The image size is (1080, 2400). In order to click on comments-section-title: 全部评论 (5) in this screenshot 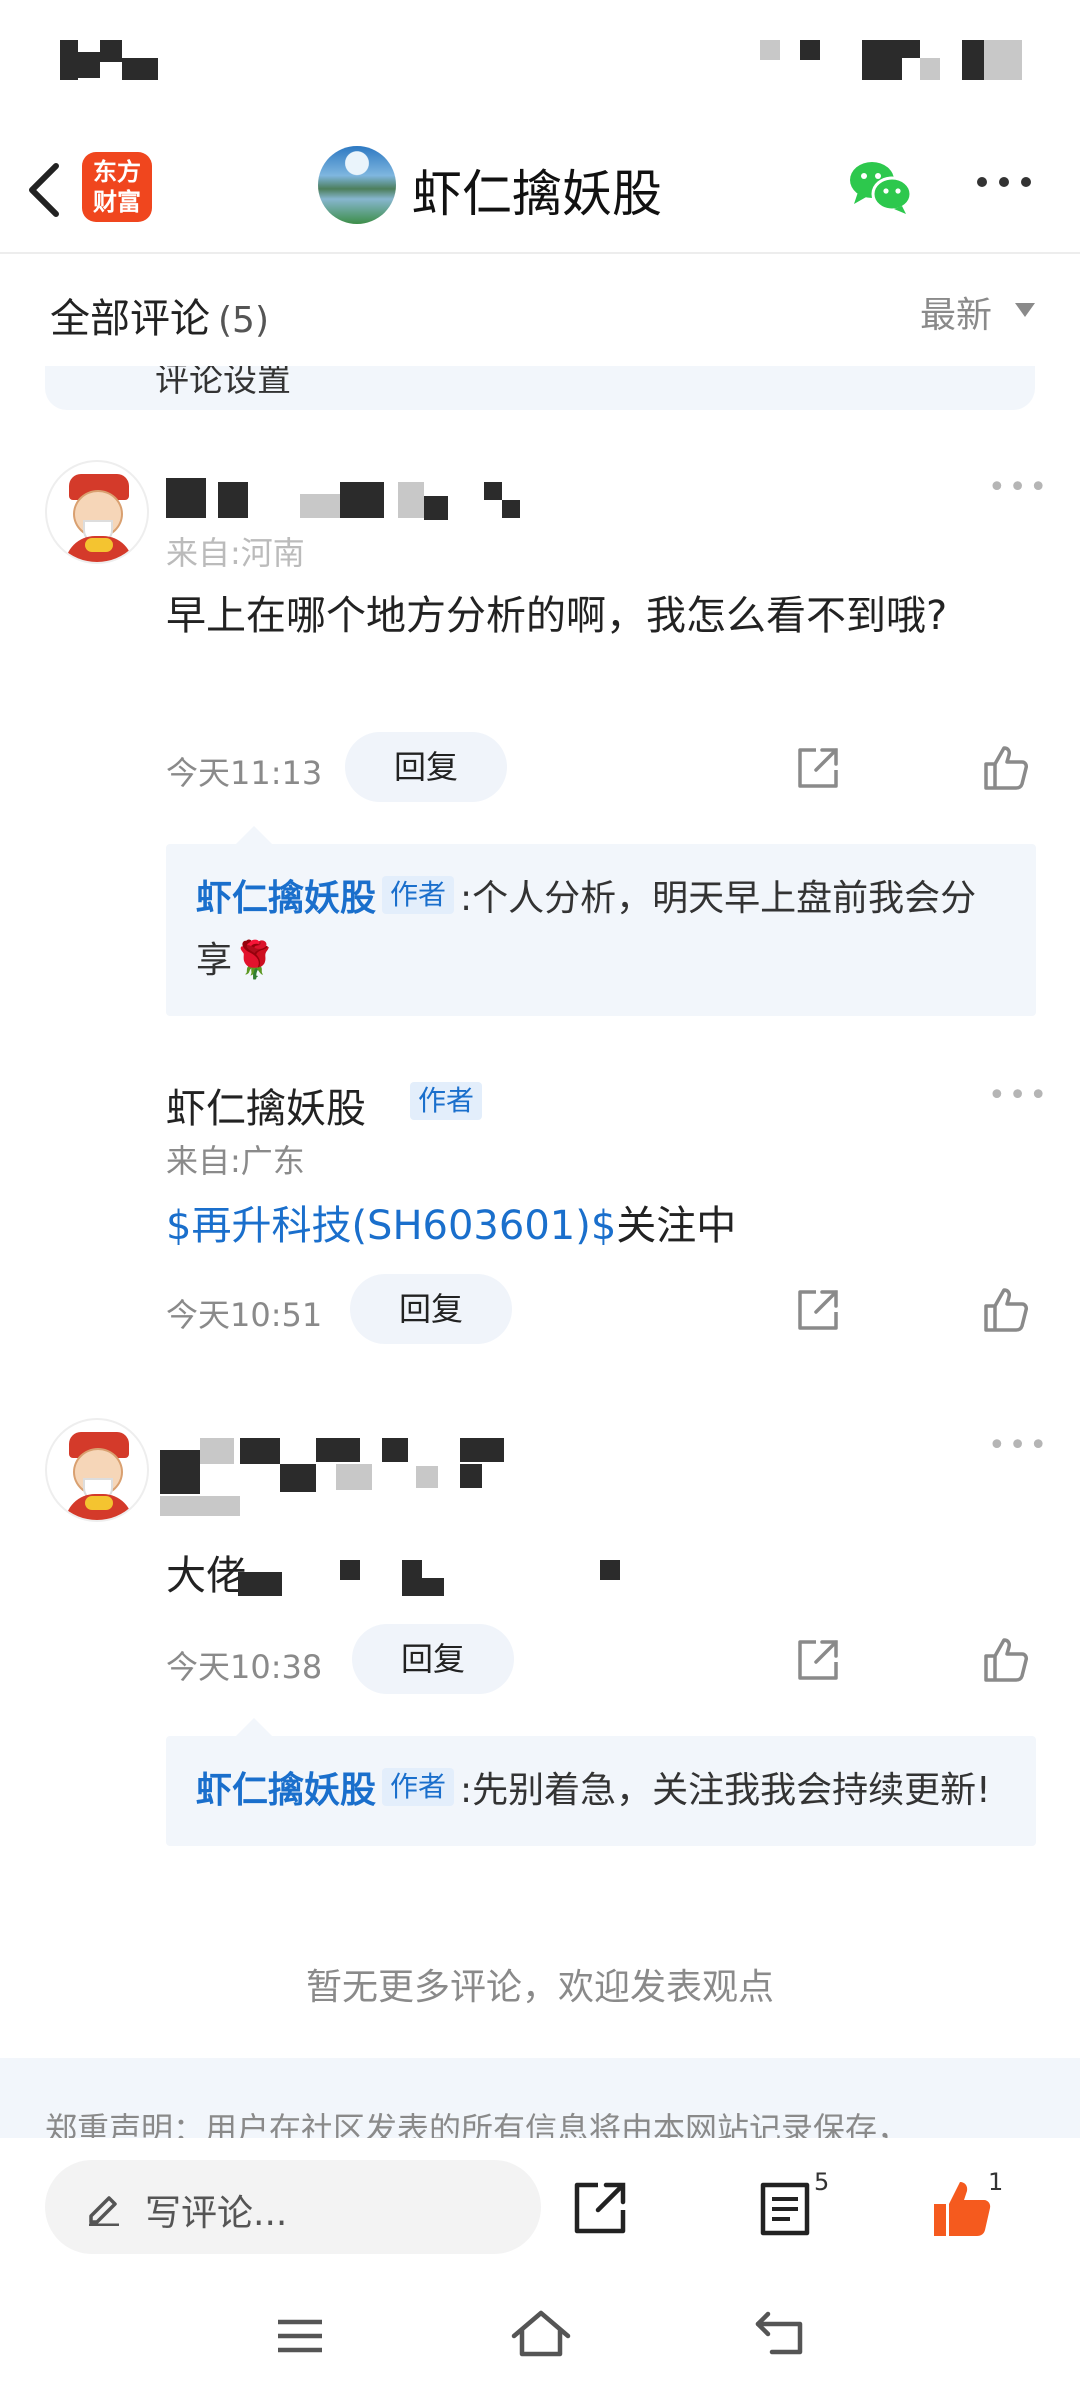, I will do `click(159, 315)`.